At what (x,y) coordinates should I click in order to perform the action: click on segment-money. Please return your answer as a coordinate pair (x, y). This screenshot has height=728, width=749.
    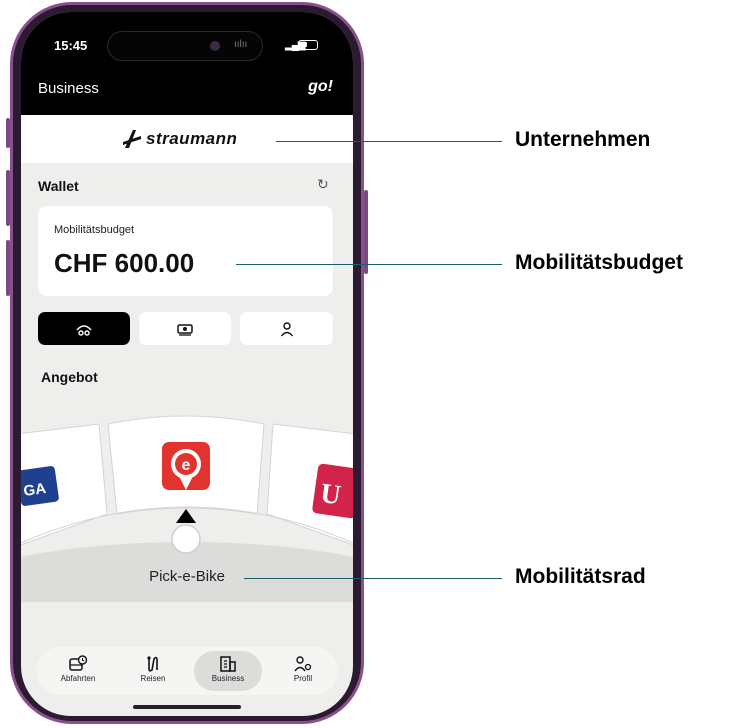
    Looking at the image, I should click on (185, 328).